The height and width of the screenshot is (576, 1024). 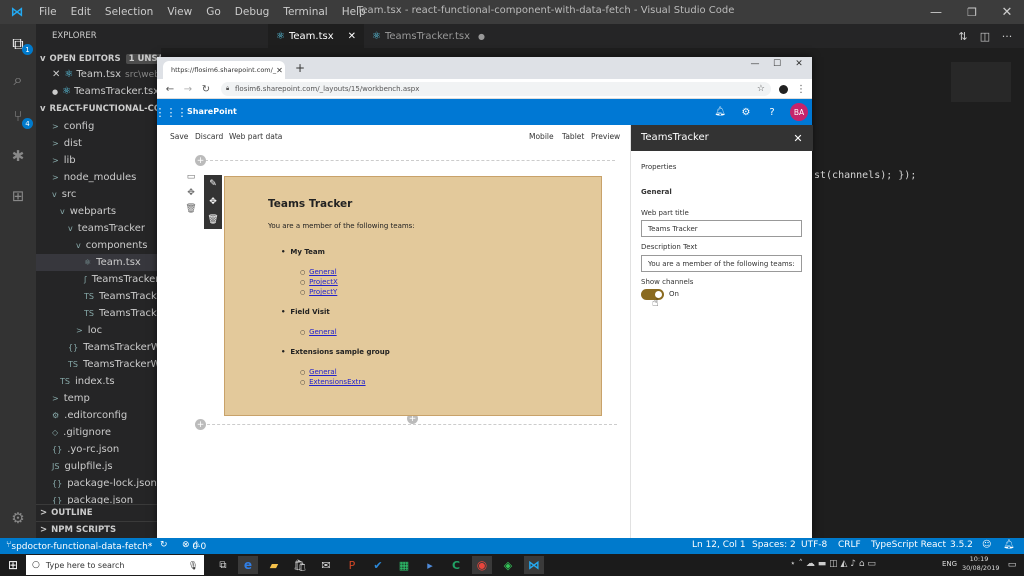 I want to click on tree-item: ⚛ Team.tsx, so click(x=98, y=262).